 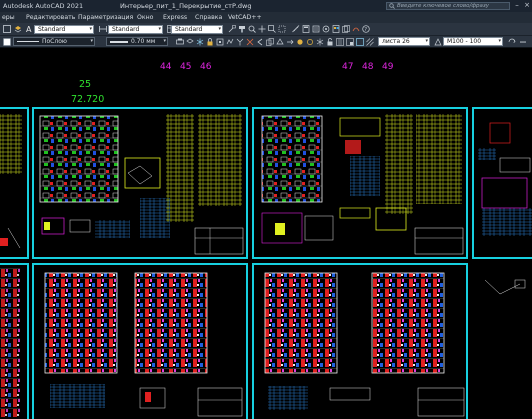 I want to click on properties-toolbar: ПоСлою ▾ 0.70 мм ▾ листа 26 ▾ M100 - 100 ▾, so click(x=266, y=42).